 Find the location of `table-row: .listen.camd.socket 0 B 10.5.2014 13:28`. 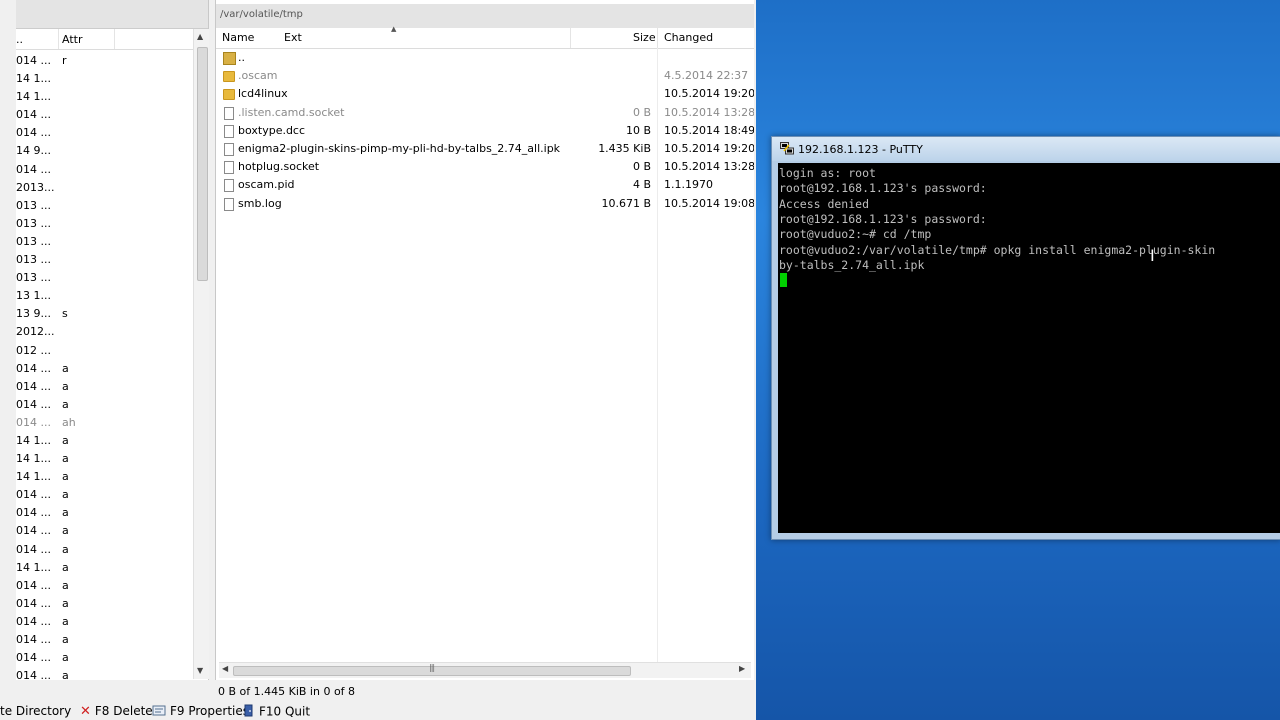

table-row: .listen.camd.socket 0 B 10.5.2014 13:28 is located at coordinates (485, 113).